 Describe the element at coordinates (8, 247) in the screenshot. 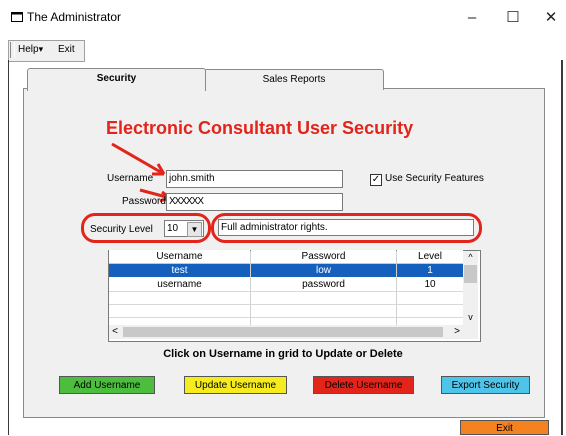

I see `window-border-left` at that location.